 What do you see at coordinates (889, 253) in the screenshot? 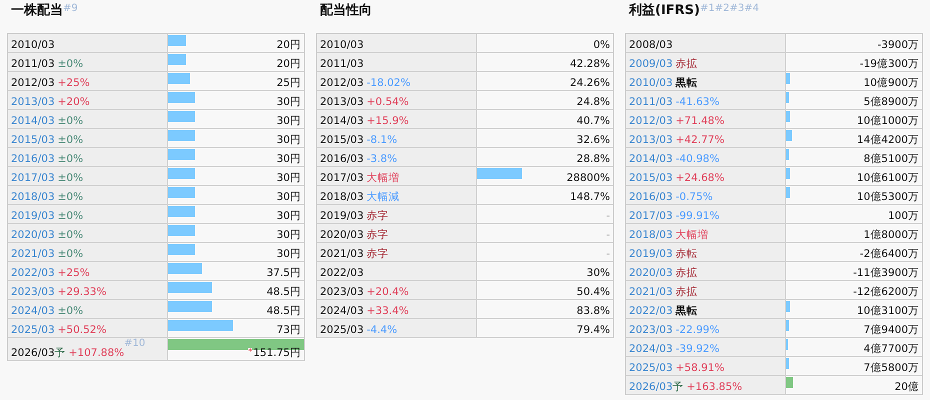
I see `value-label: -2億6400万` at bounding box center [889, 253].